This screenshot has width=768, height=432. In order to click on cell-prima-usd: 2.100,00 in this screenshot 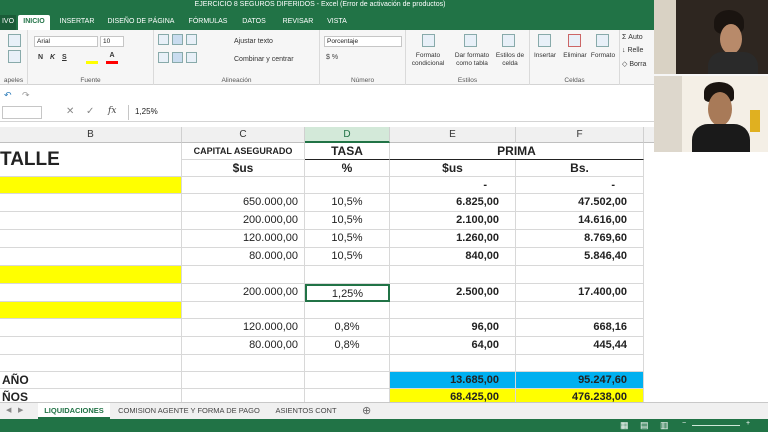, I will do `click(453, 221)`.